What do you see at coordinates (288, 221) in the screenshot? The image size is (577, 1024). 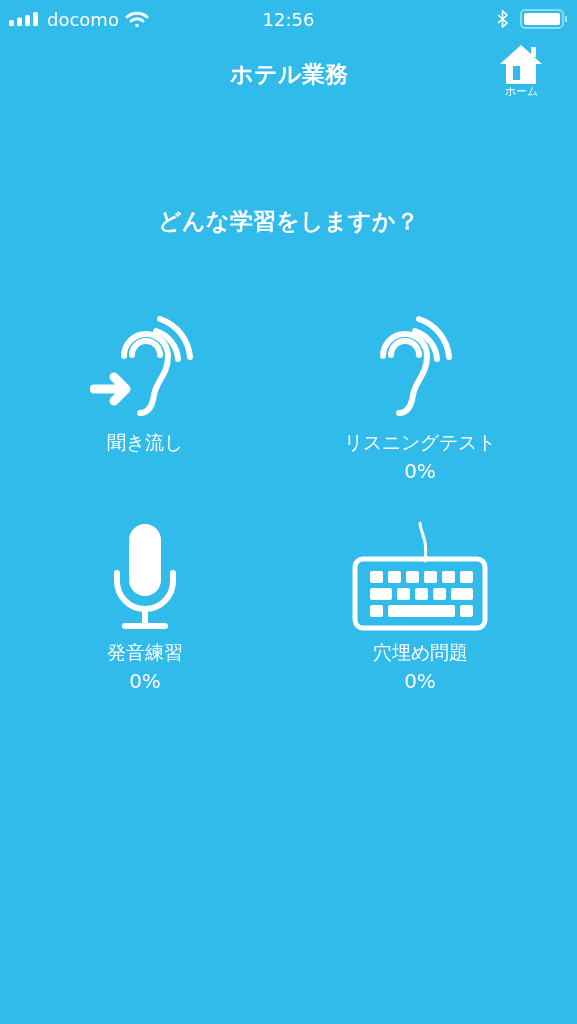 I see `question-heading: どんな学習をしますか？` at bounding box center [288, 221].